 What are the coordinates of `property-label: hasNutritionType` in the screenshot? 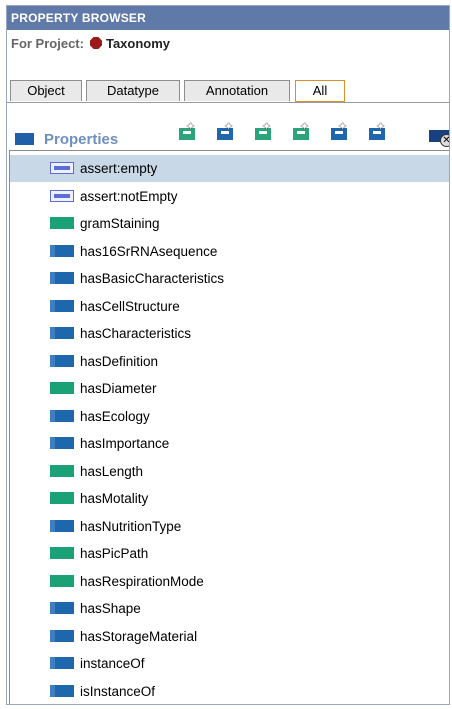 It's located at (131, 526).